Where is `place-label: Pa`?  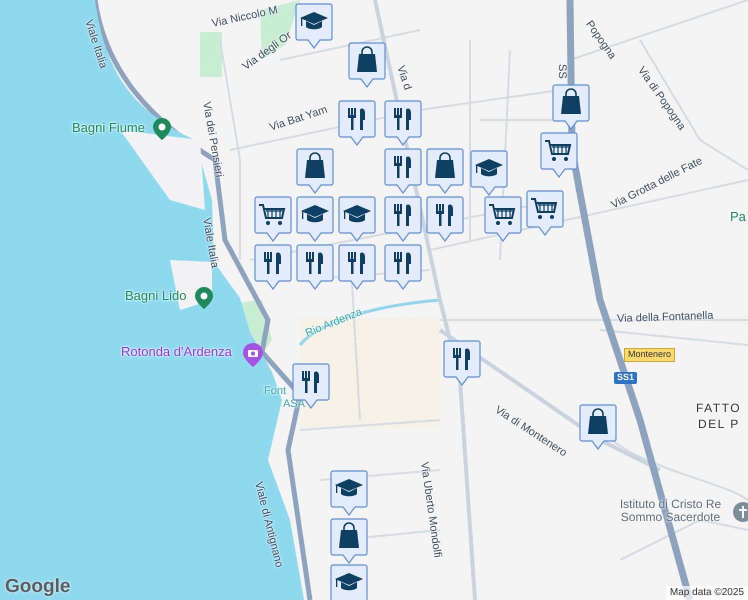
place-label: Pa is located at coordinates (738, 217).